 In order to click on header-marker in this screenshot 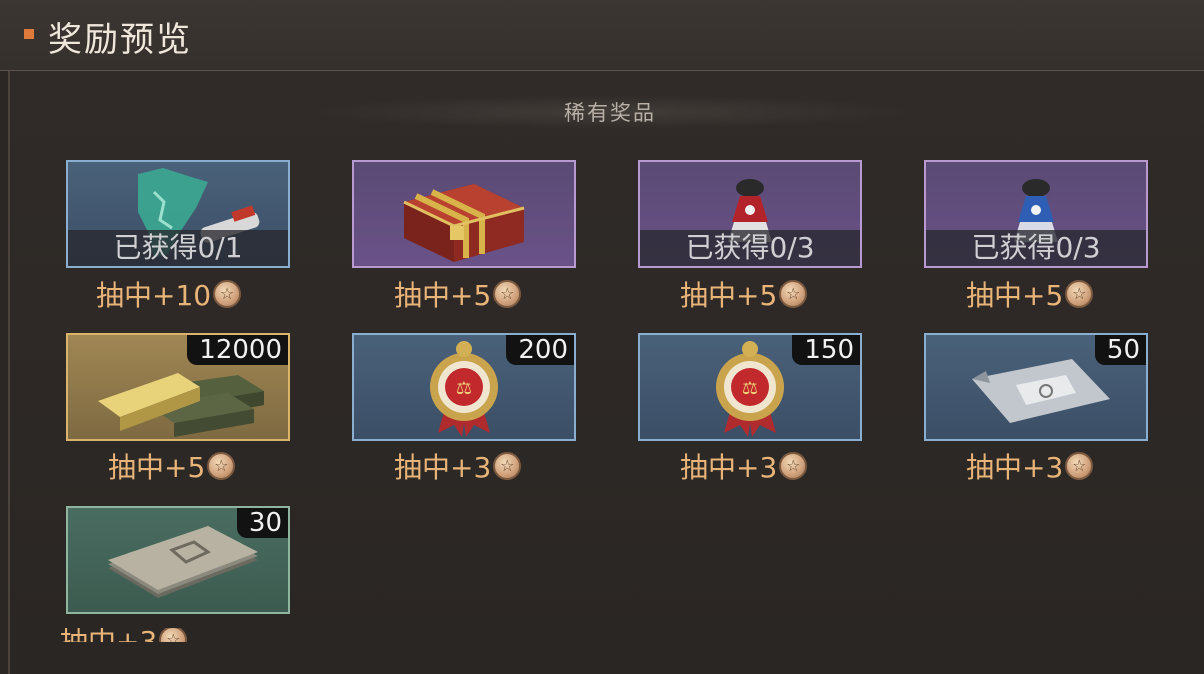, I will do `click(29, 34)`.